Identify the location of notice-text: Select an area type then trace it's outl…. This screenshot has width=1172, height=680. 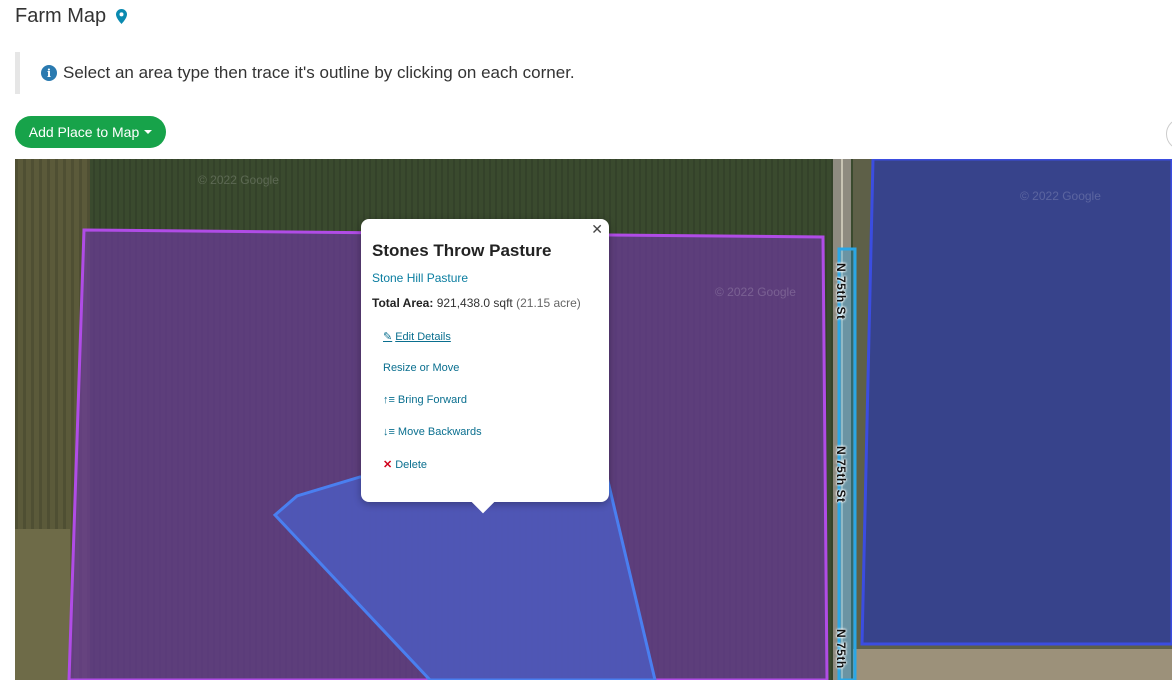
(319, 72).